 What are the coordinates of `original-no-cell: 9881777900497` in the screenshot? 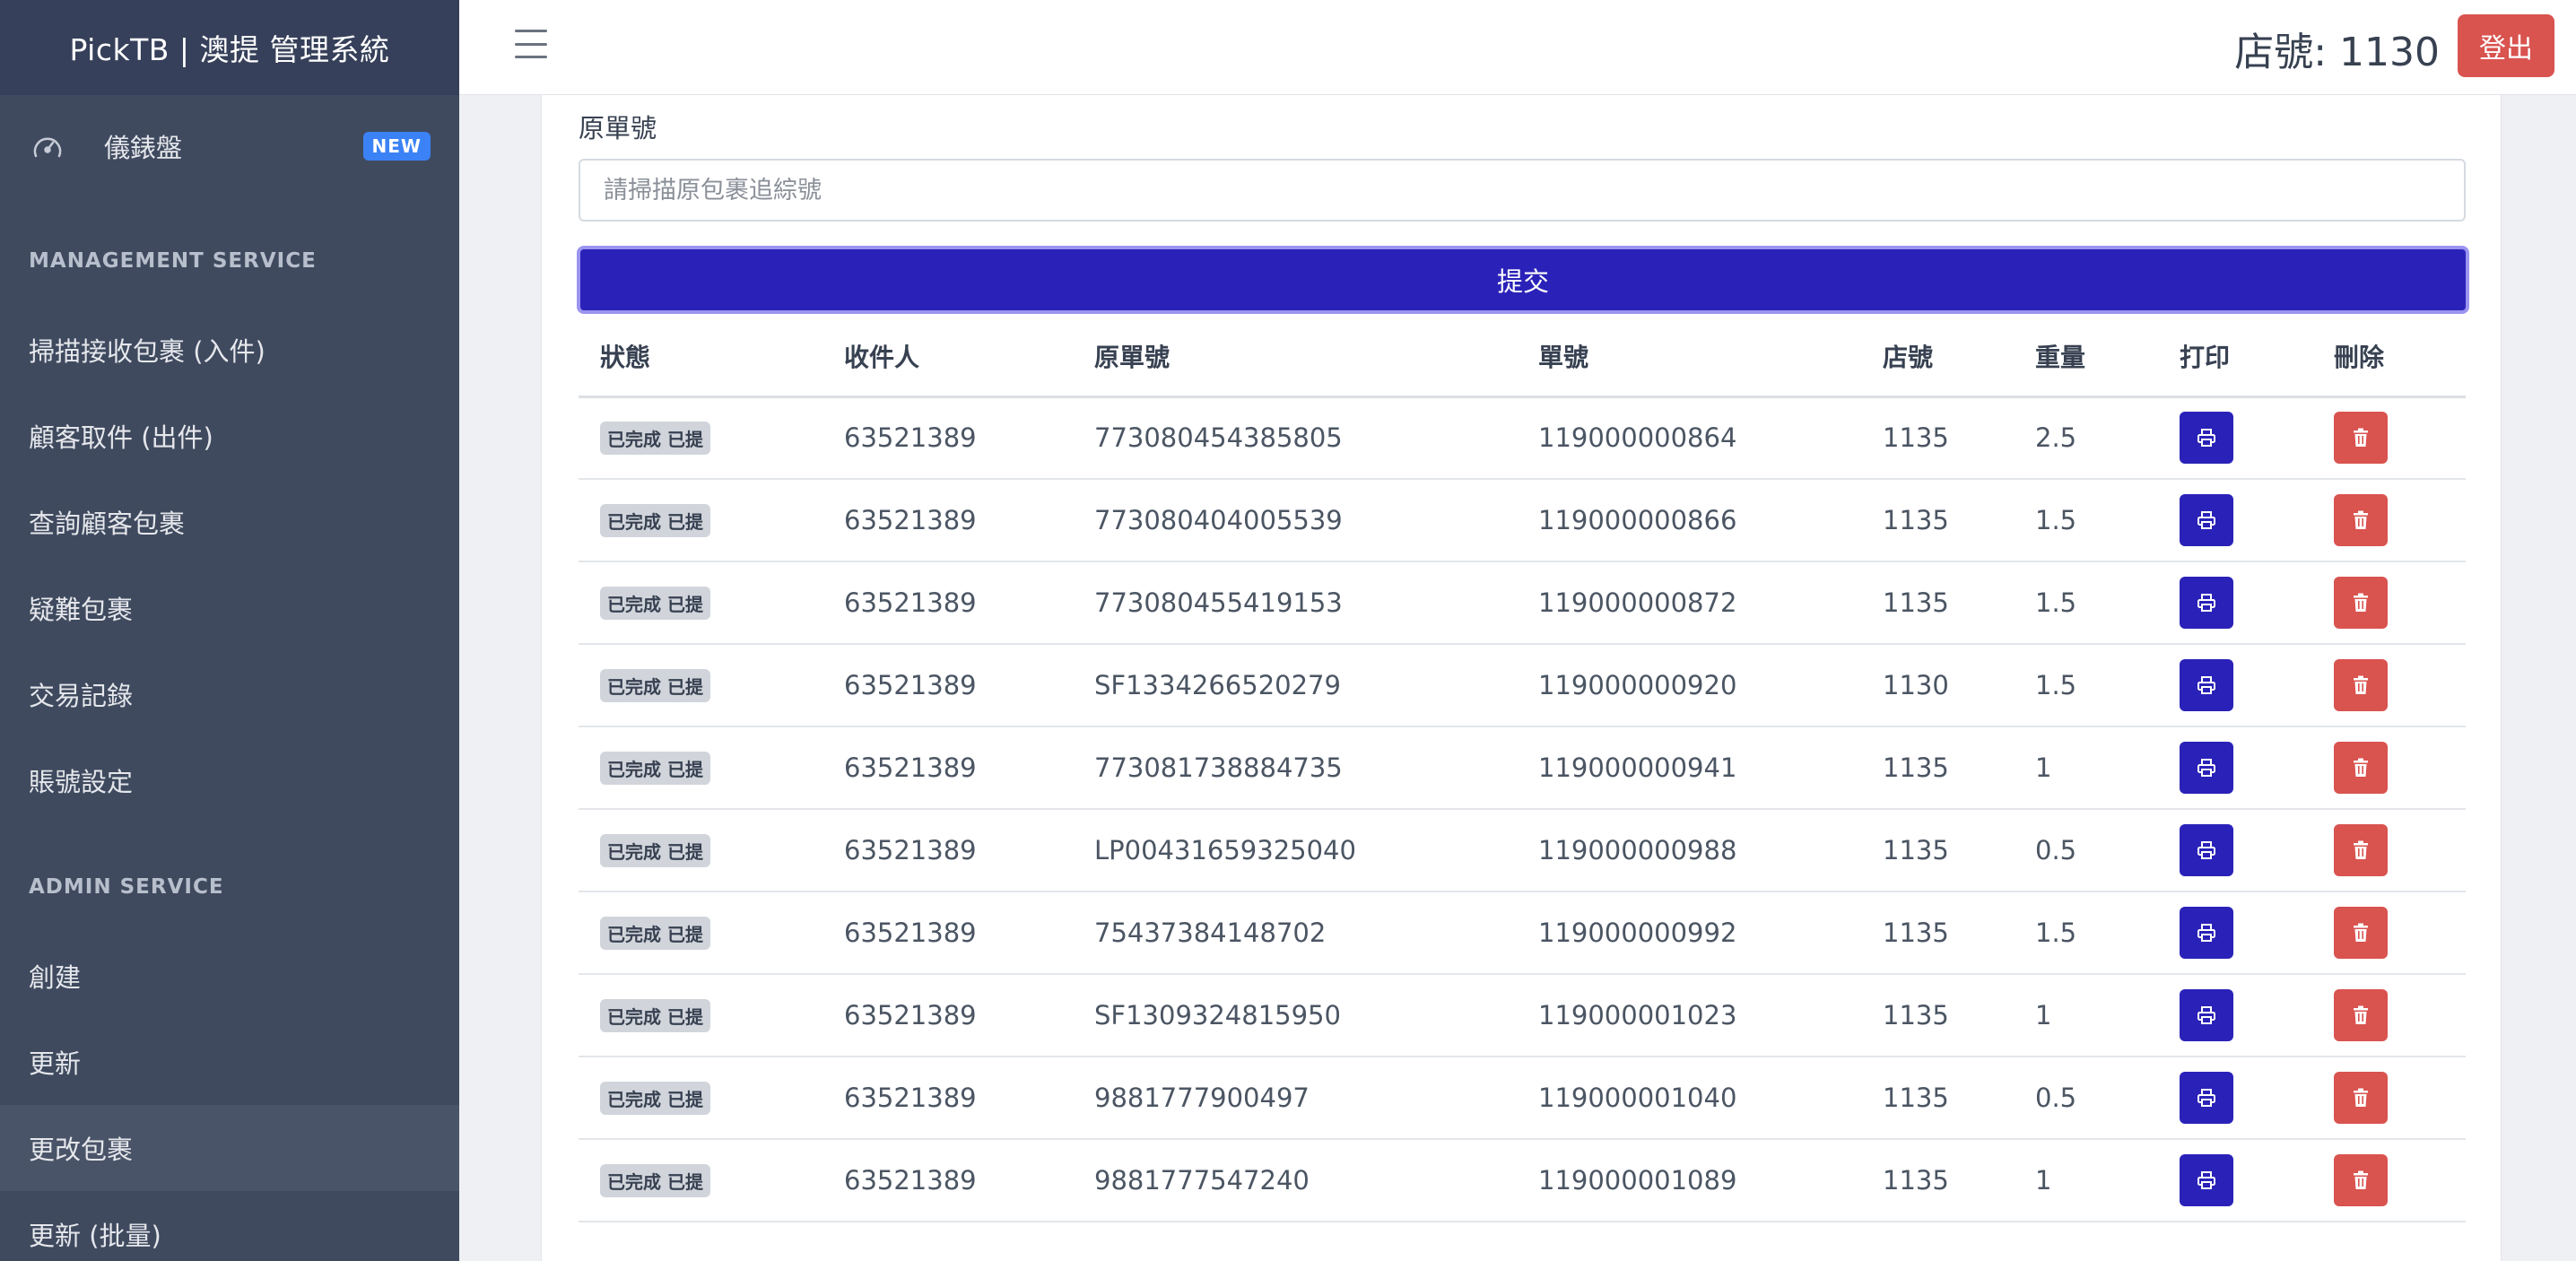 It's located at (1295, 1098).